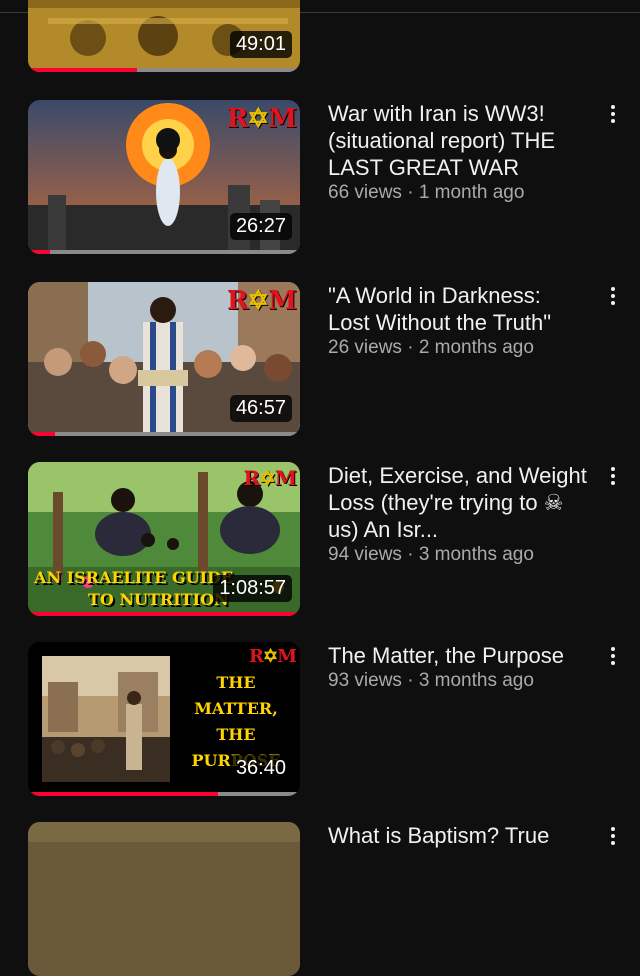 The height and width of the screenshot is (976, 640). Describe the element at coordinates (236, 708) in the screenshot. I see `thumbnail-overlay-text: MATTER,` at that location.